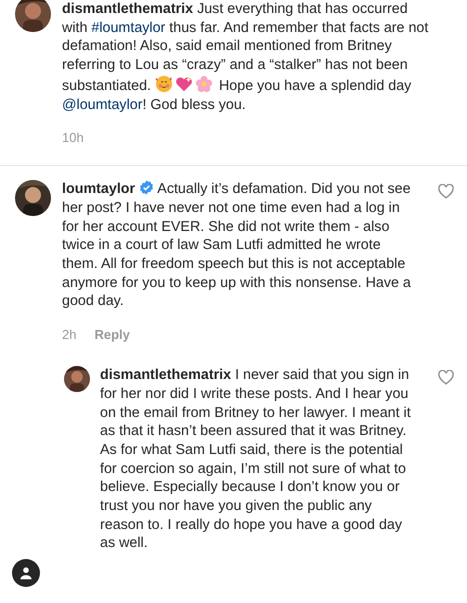 Image resolution: width=467 pixels, height=603 pixels. Describe the element at coordinates (73, 138) in the screenshot. I see `comment-time: 10h` at that location.